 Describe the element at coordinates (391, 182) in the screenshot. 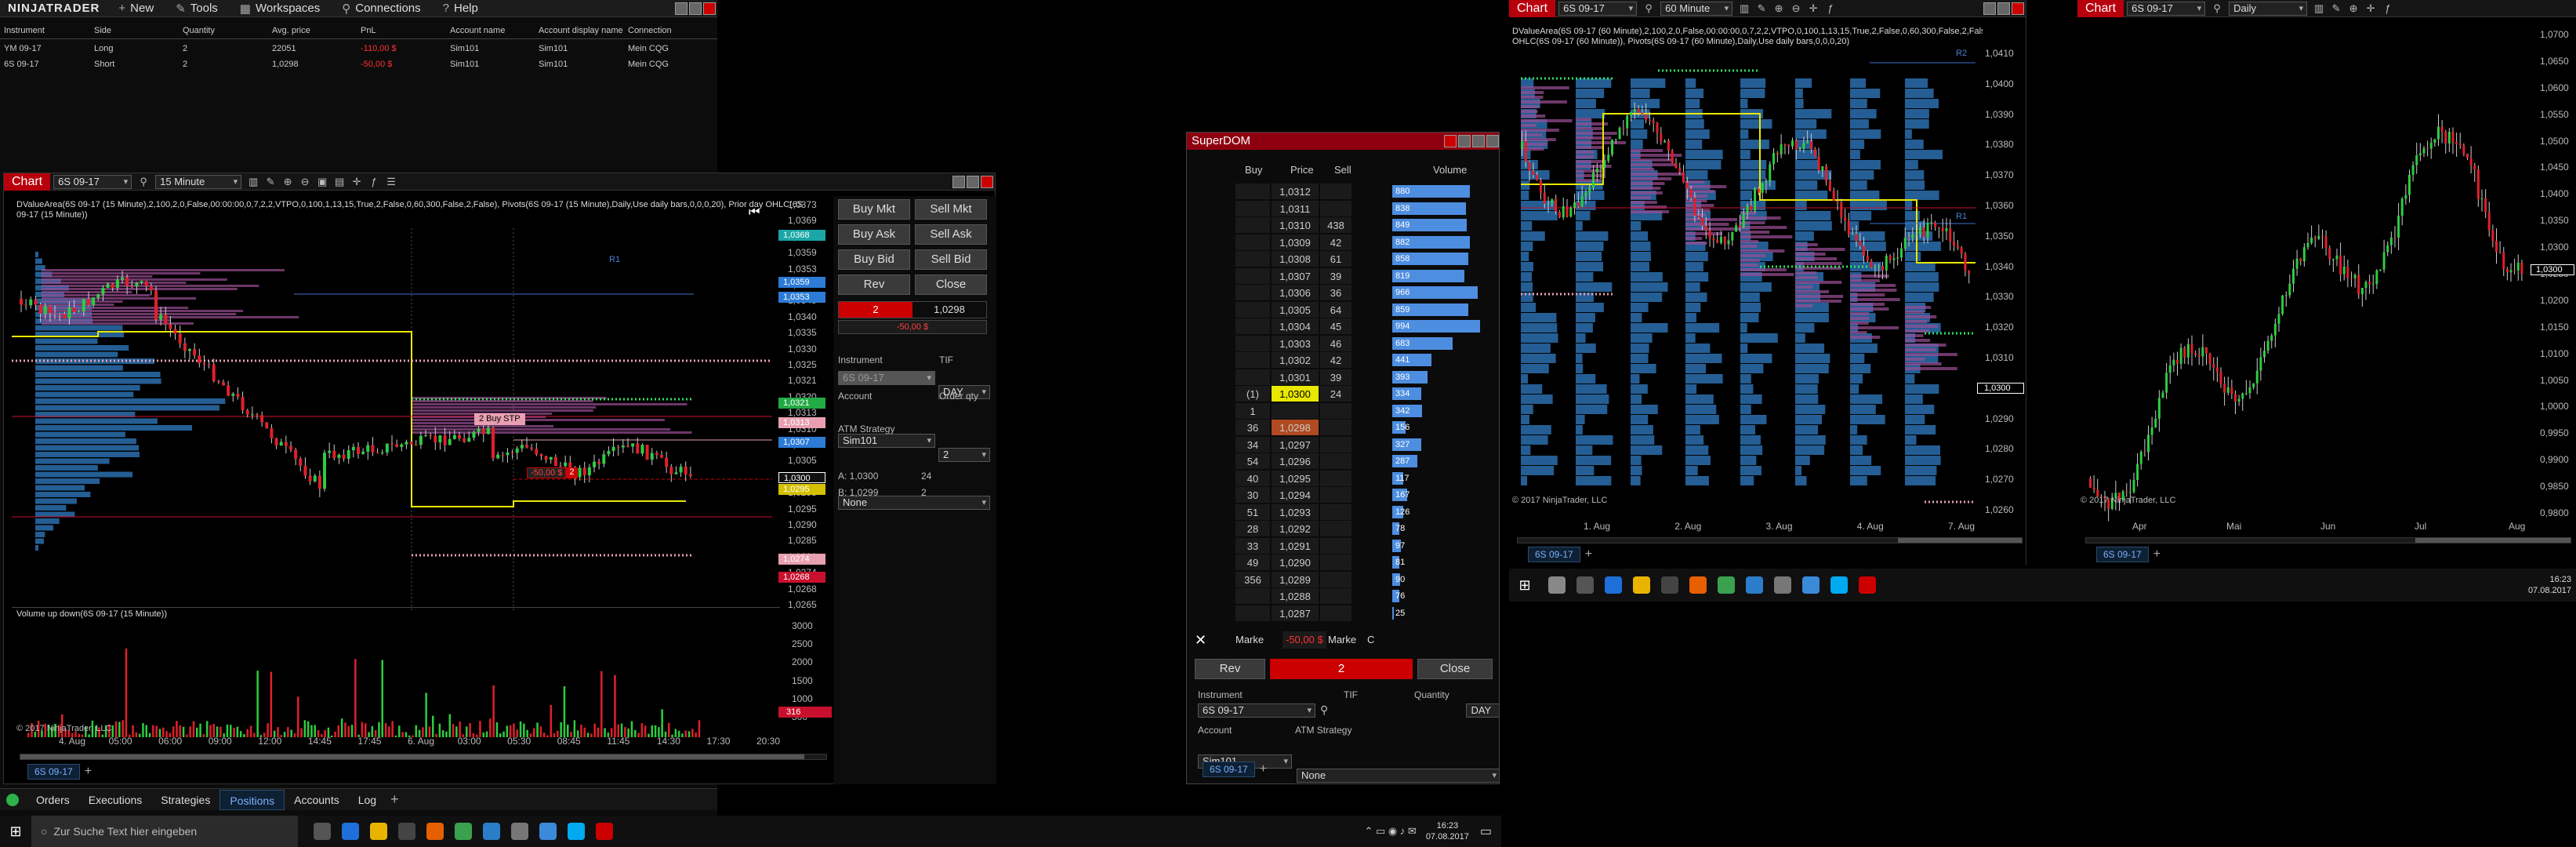

I see `list-icon: ☰` at that location.